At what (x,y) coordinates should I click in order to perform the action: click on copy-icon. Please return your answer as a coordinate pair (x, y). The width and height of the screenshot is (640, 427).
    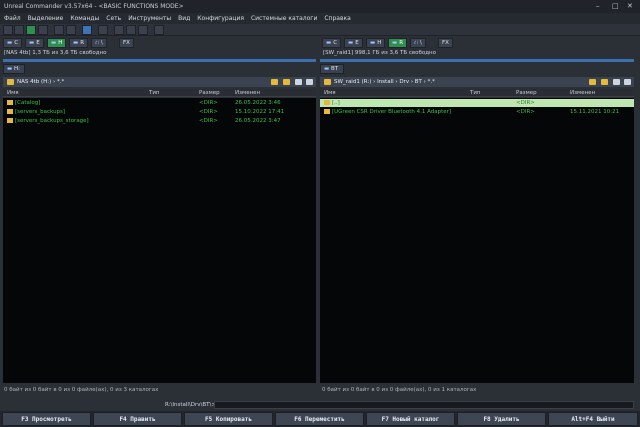
    Looking at the image, I should click on (59, 30).